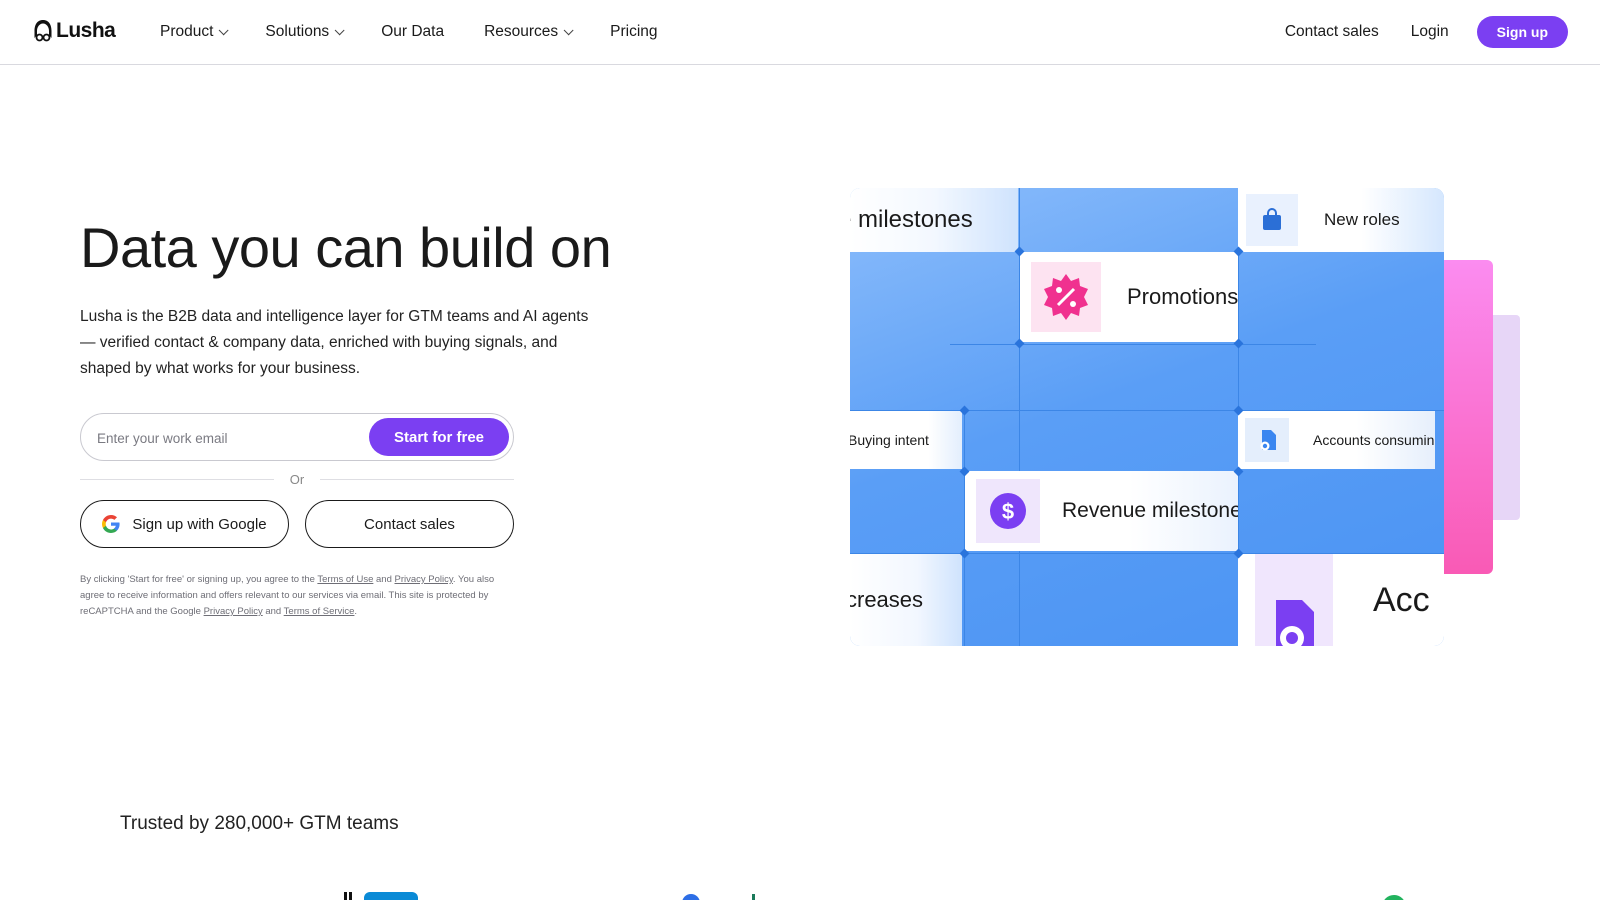  Describe the element at coordinates (1332, 32) in the screenshot. I see `nav-contact-sales-link: Contact sales` at that location.